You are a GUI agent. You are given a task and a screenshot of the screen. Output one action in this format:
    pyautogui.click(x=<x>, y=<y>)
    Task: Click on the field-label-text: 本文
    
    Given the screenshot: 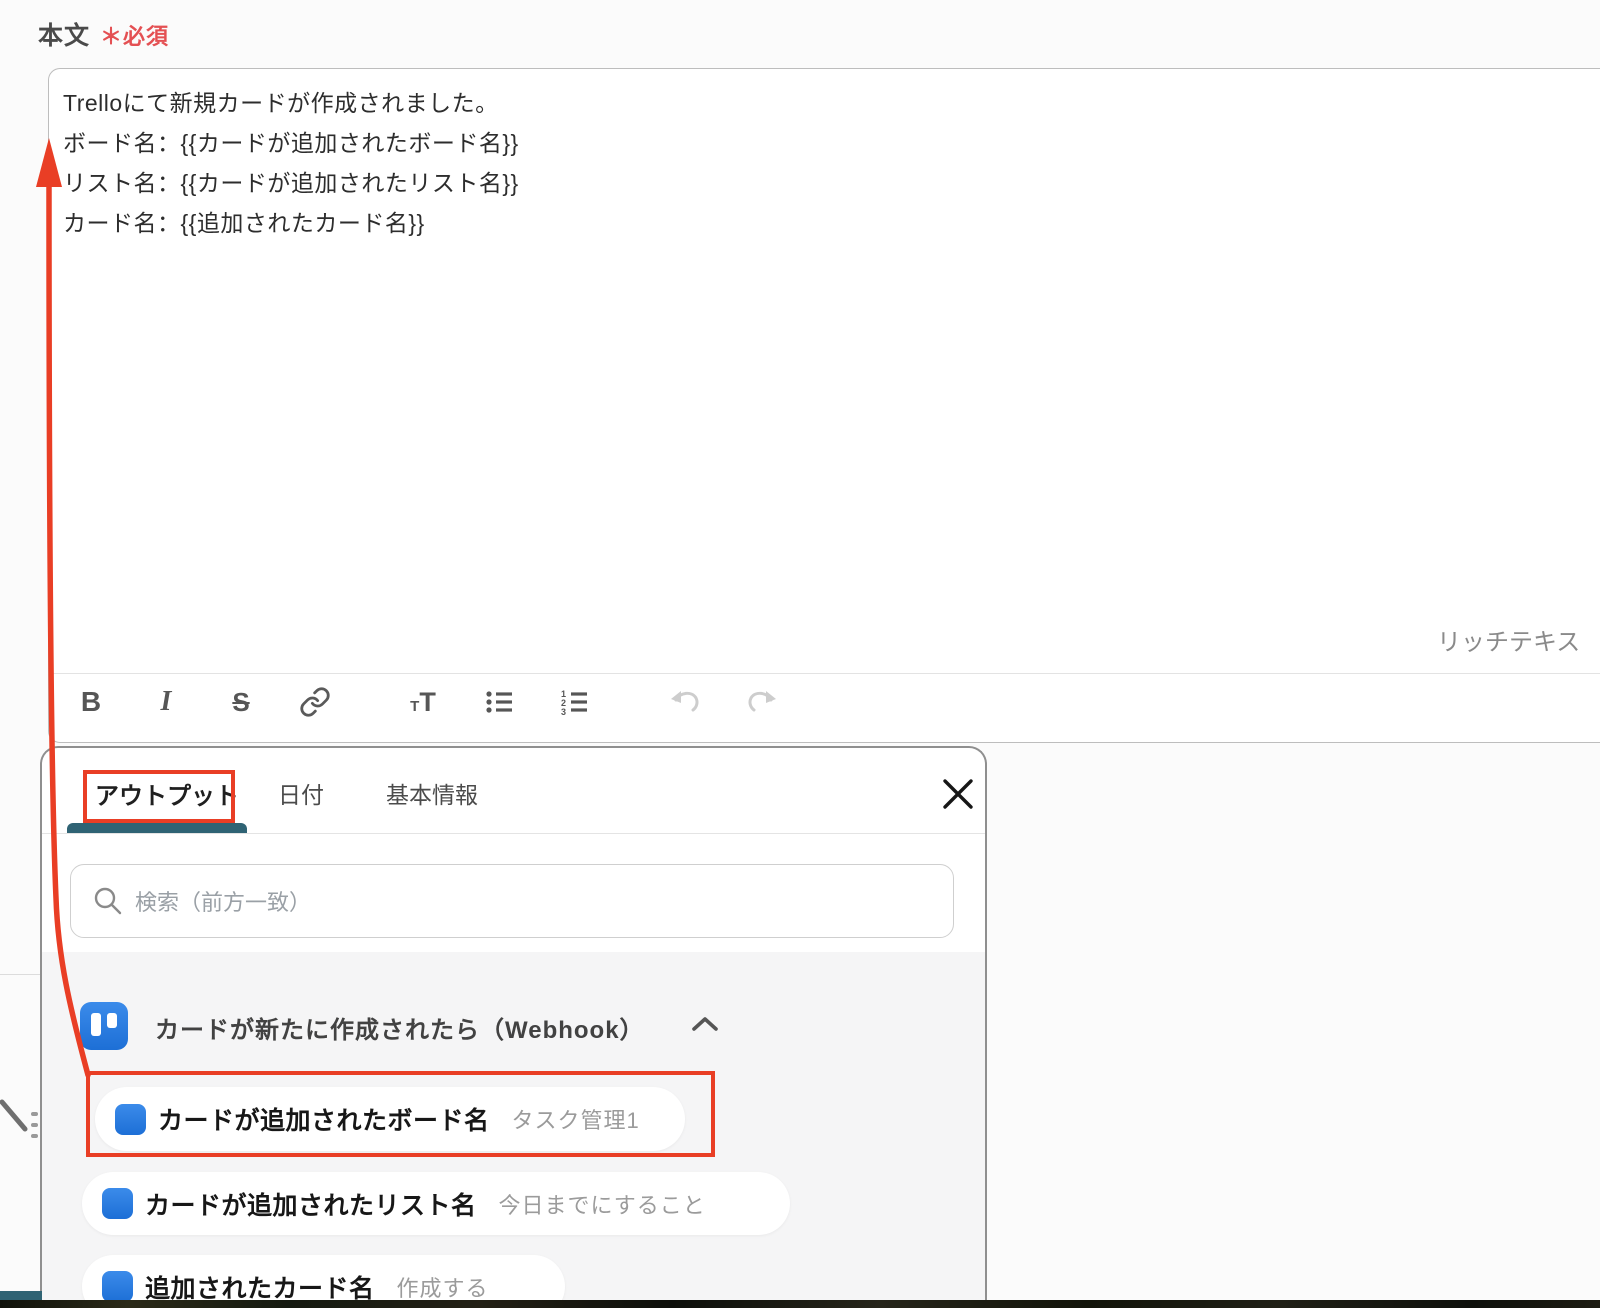 What is the action you would take?
    pyautogui.click(x=64, y=36)
    